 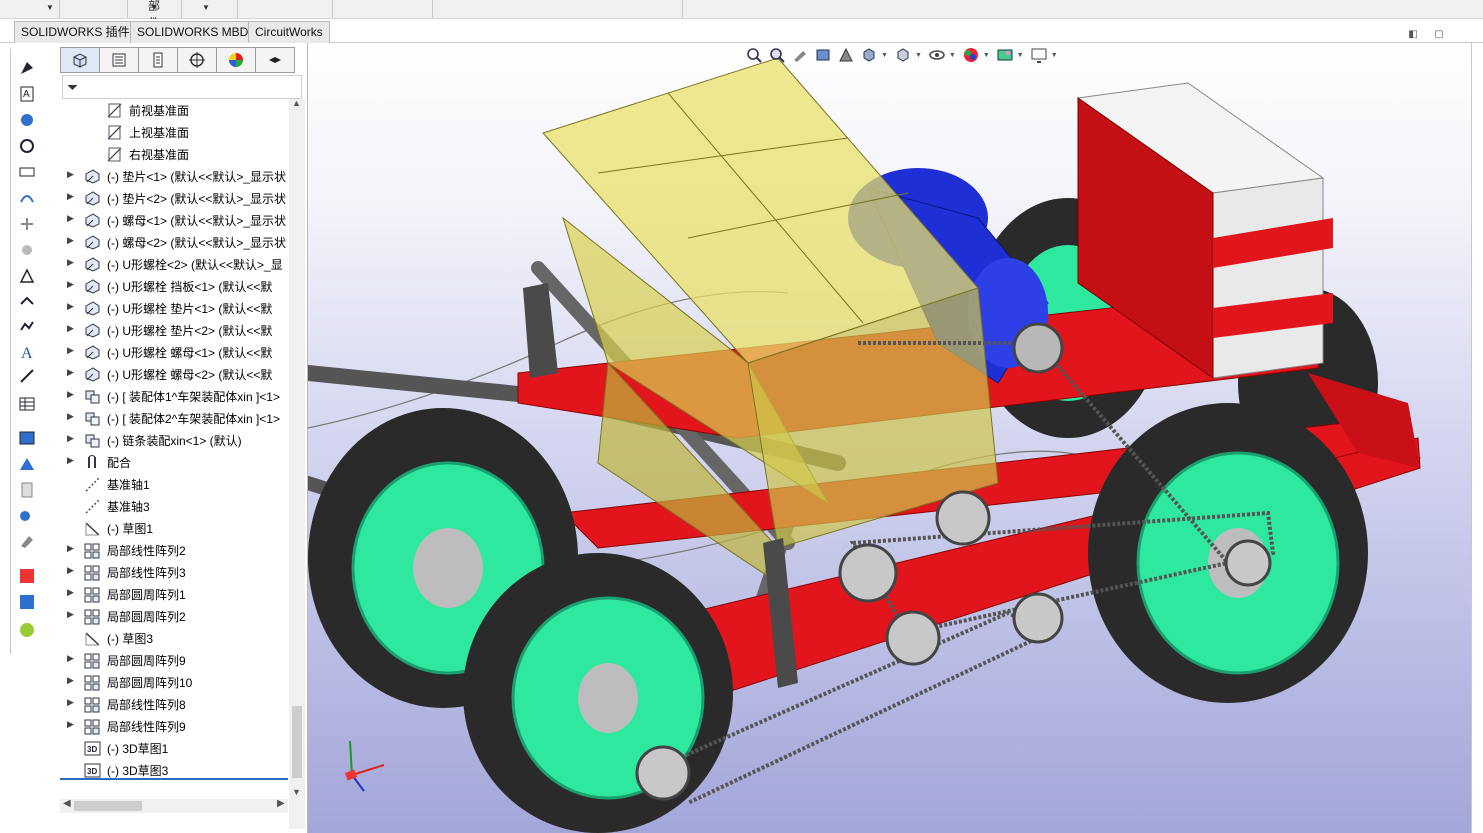 What do you see at coordinates (27, 250) in the screenshot?
I see `datum-target-icon` at bounding box center [27, 250].